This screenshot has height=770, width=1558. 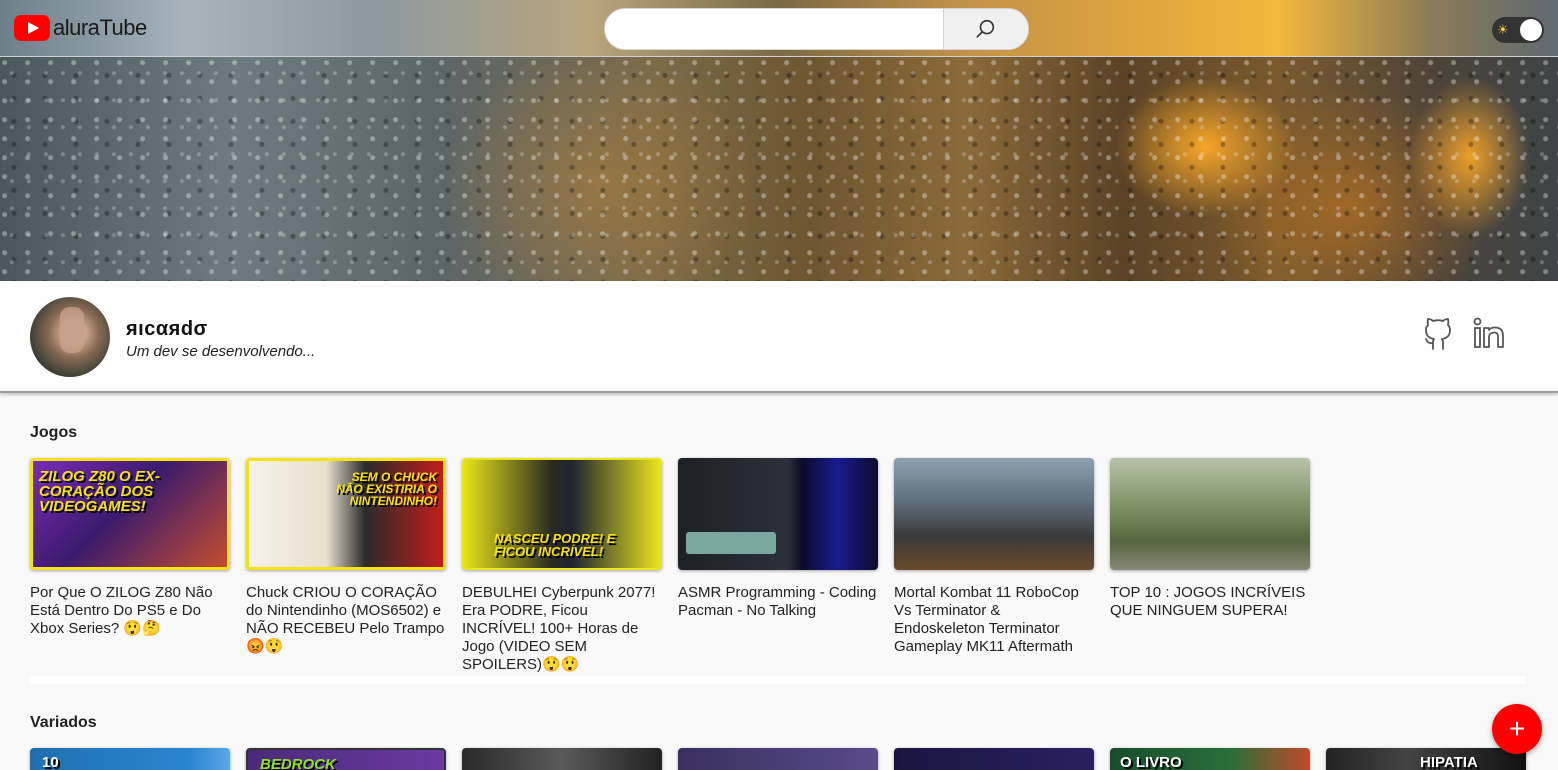 What do you see at coordinates (731, 543) in the screenshot?
I see `thumbnail-text` at bounding box center [731, 543].